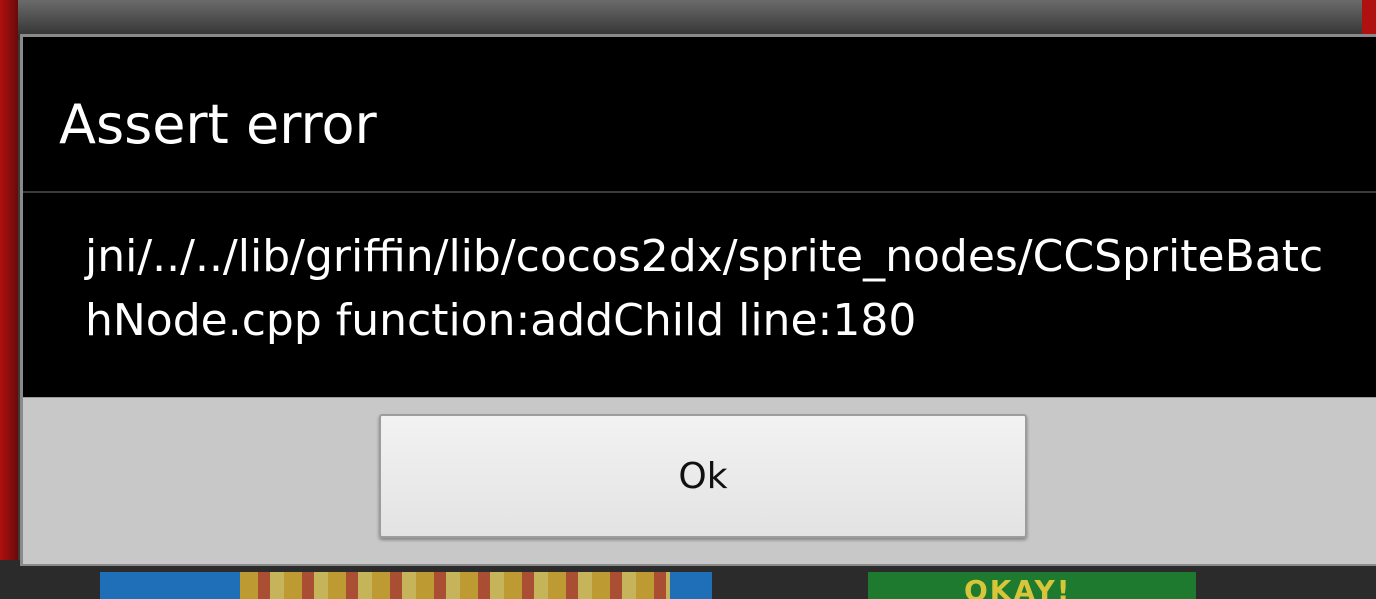 The height and width of the screenshot is (599, 1376). I want to click on ok-button: Ok, so click(703, 476).